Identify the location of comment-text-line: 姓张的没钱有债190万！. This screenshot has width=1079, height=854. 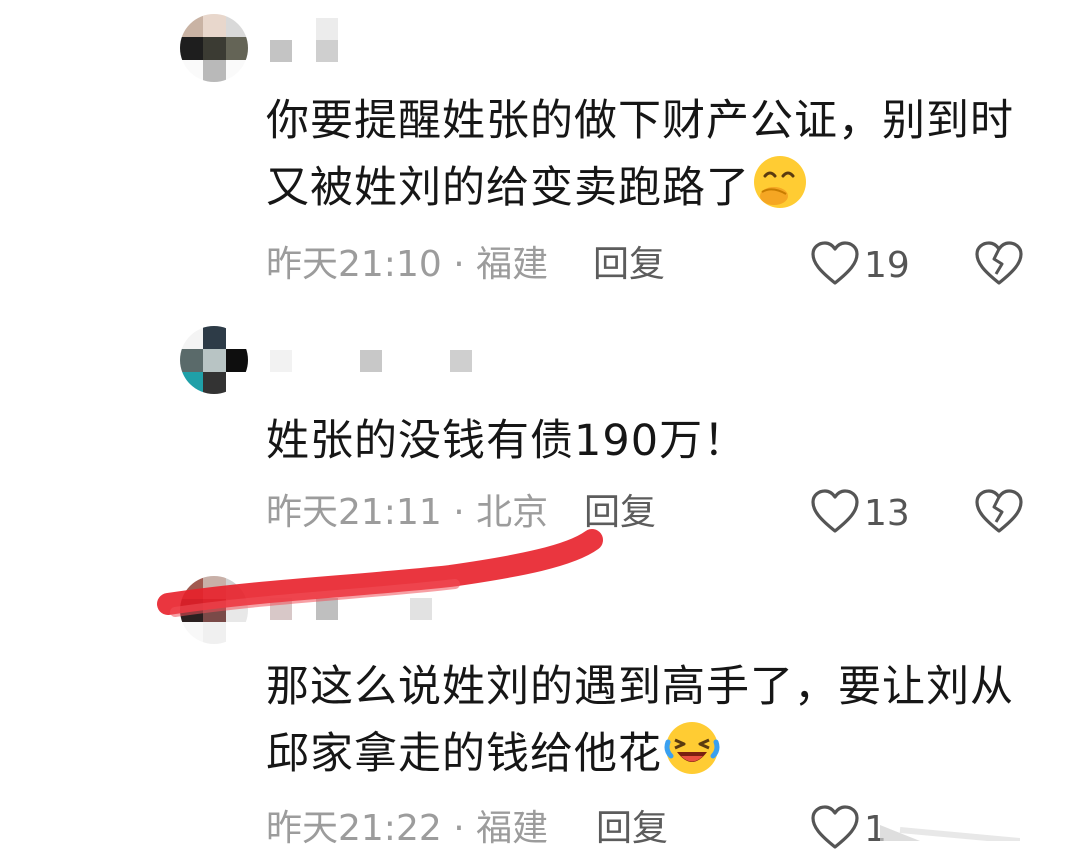
(507, 441).